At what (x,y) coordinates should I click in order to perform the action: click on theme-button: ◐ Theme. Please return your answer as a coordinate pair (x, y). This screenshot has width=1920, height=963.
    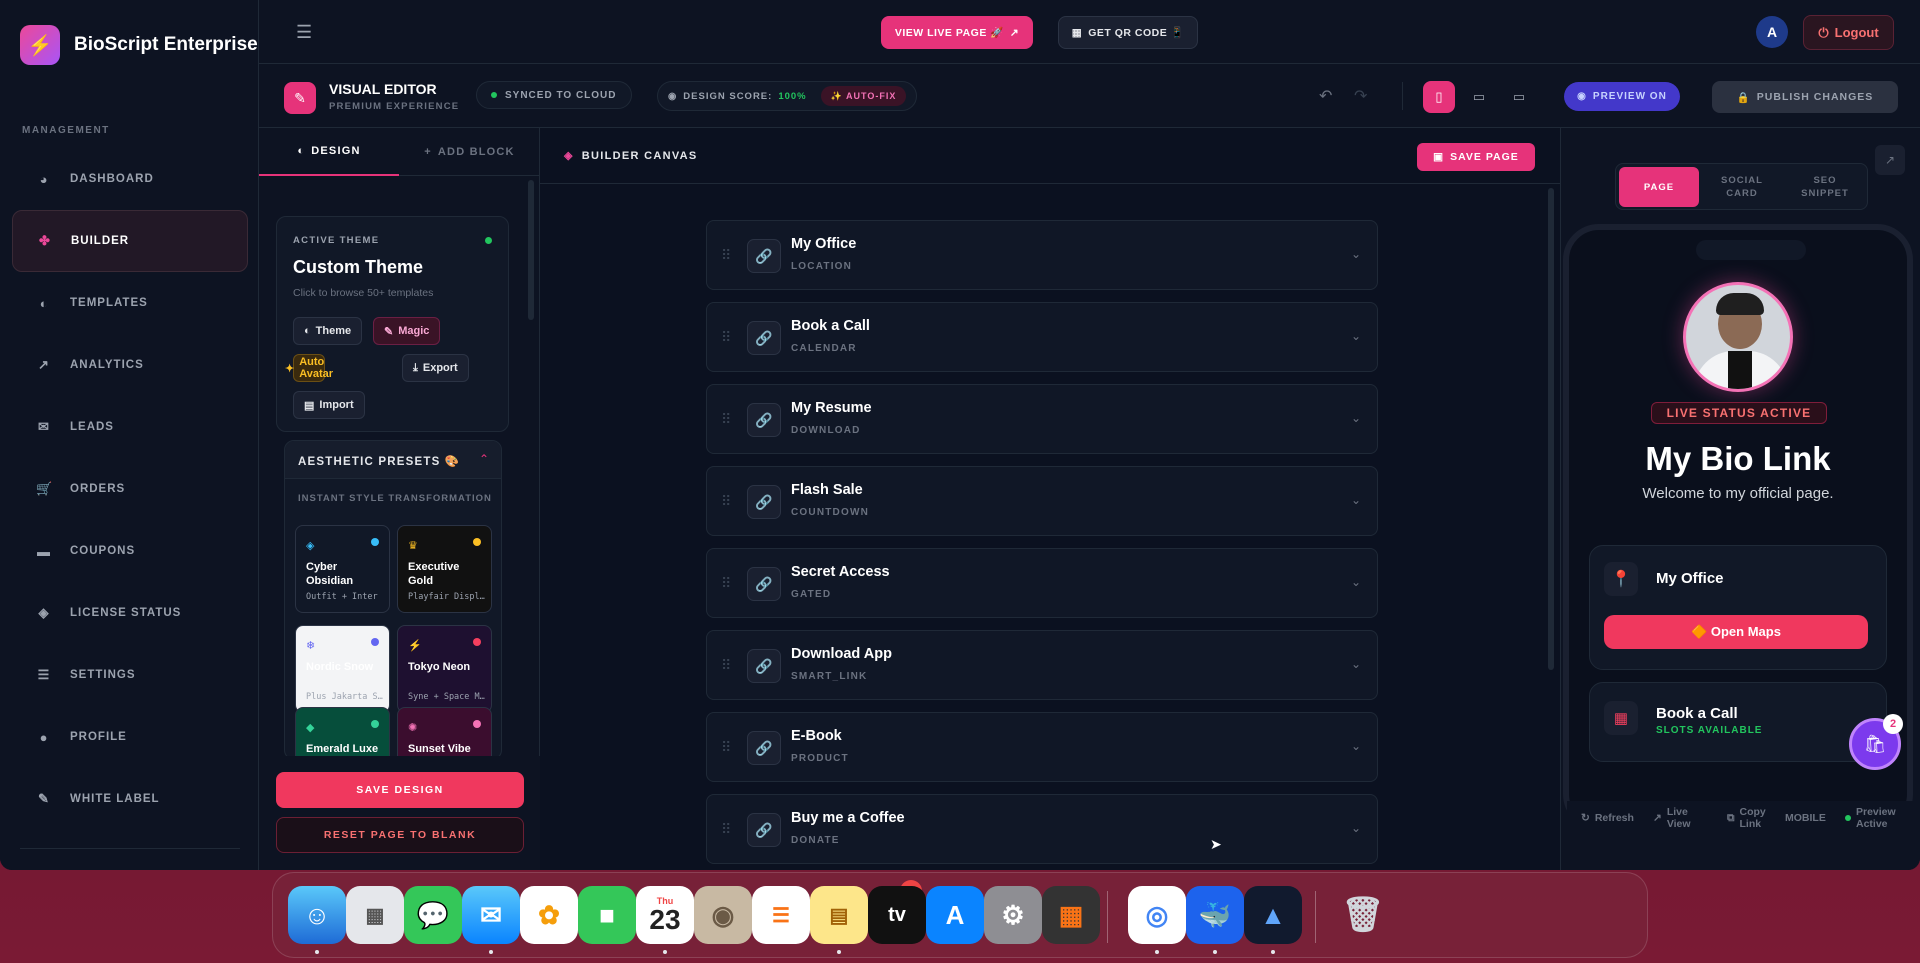
    Looking at the image, I should click on (328, 331).